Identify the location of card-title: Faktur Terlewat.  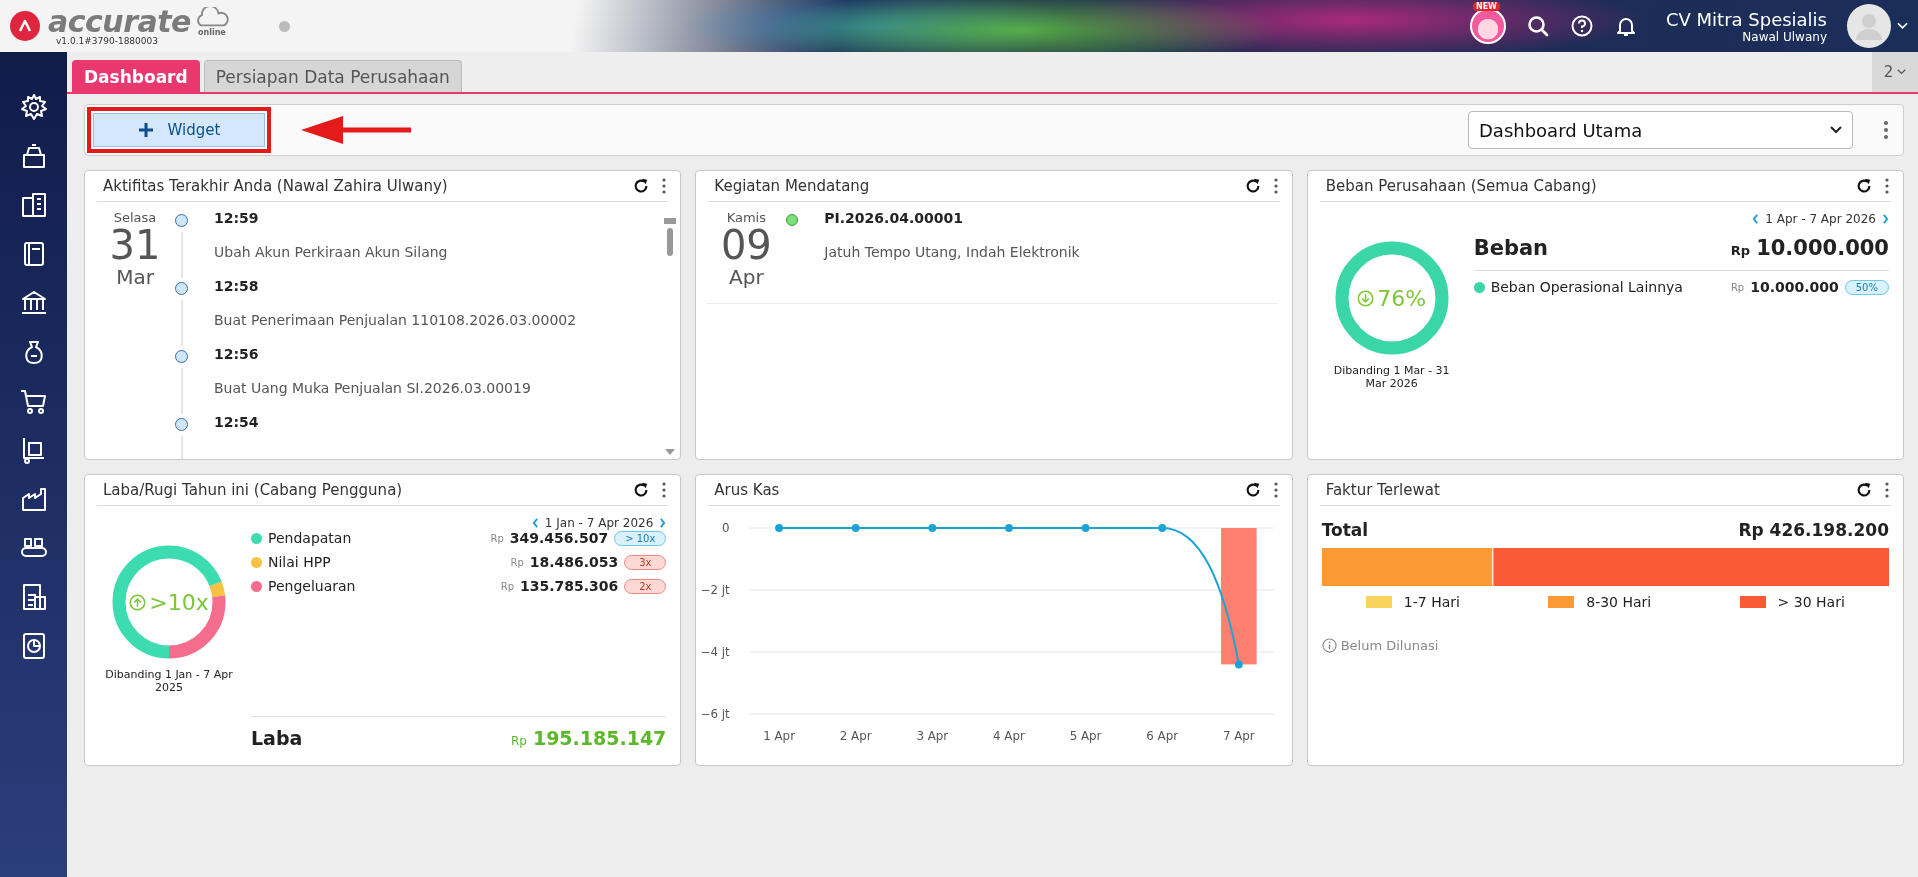
(1383, 490).